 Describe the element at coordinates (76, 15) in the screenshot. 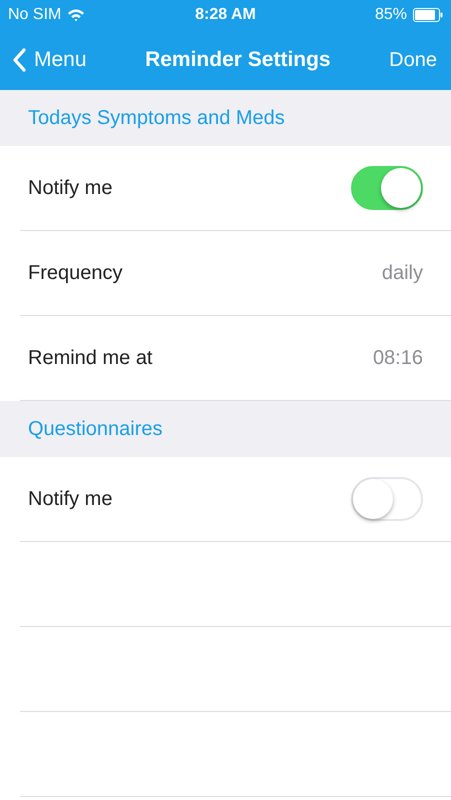

I see `wifi-icon` at that location.